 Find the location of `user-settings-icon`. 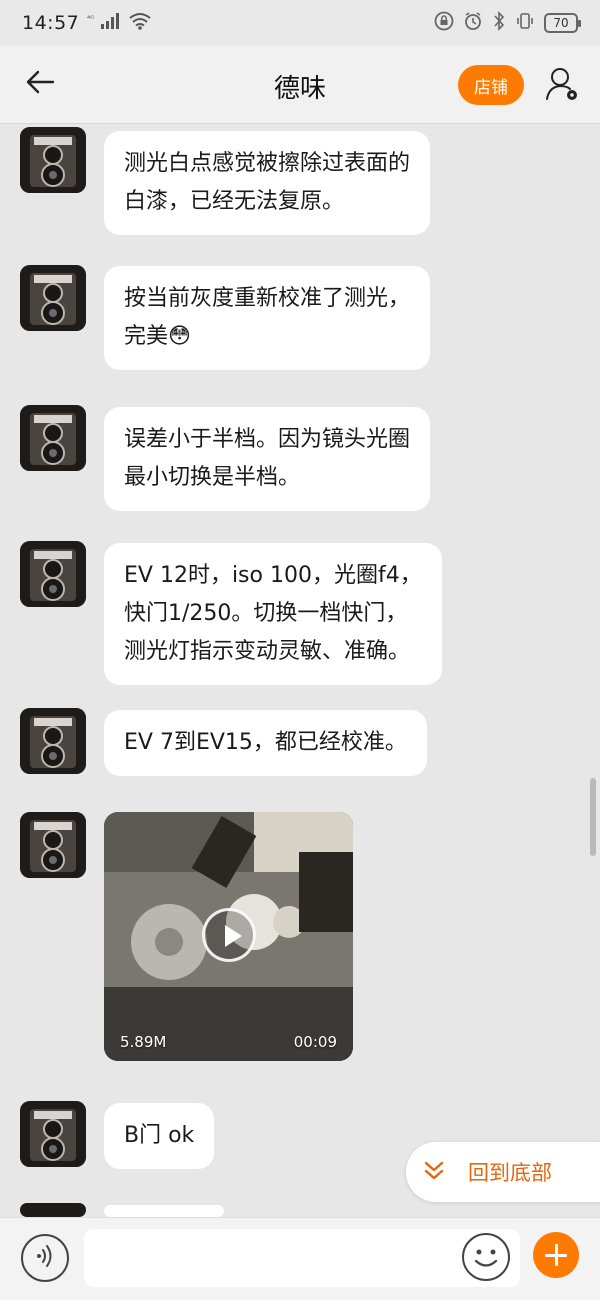

user-settings-icon is located at coordinates (562, 86).